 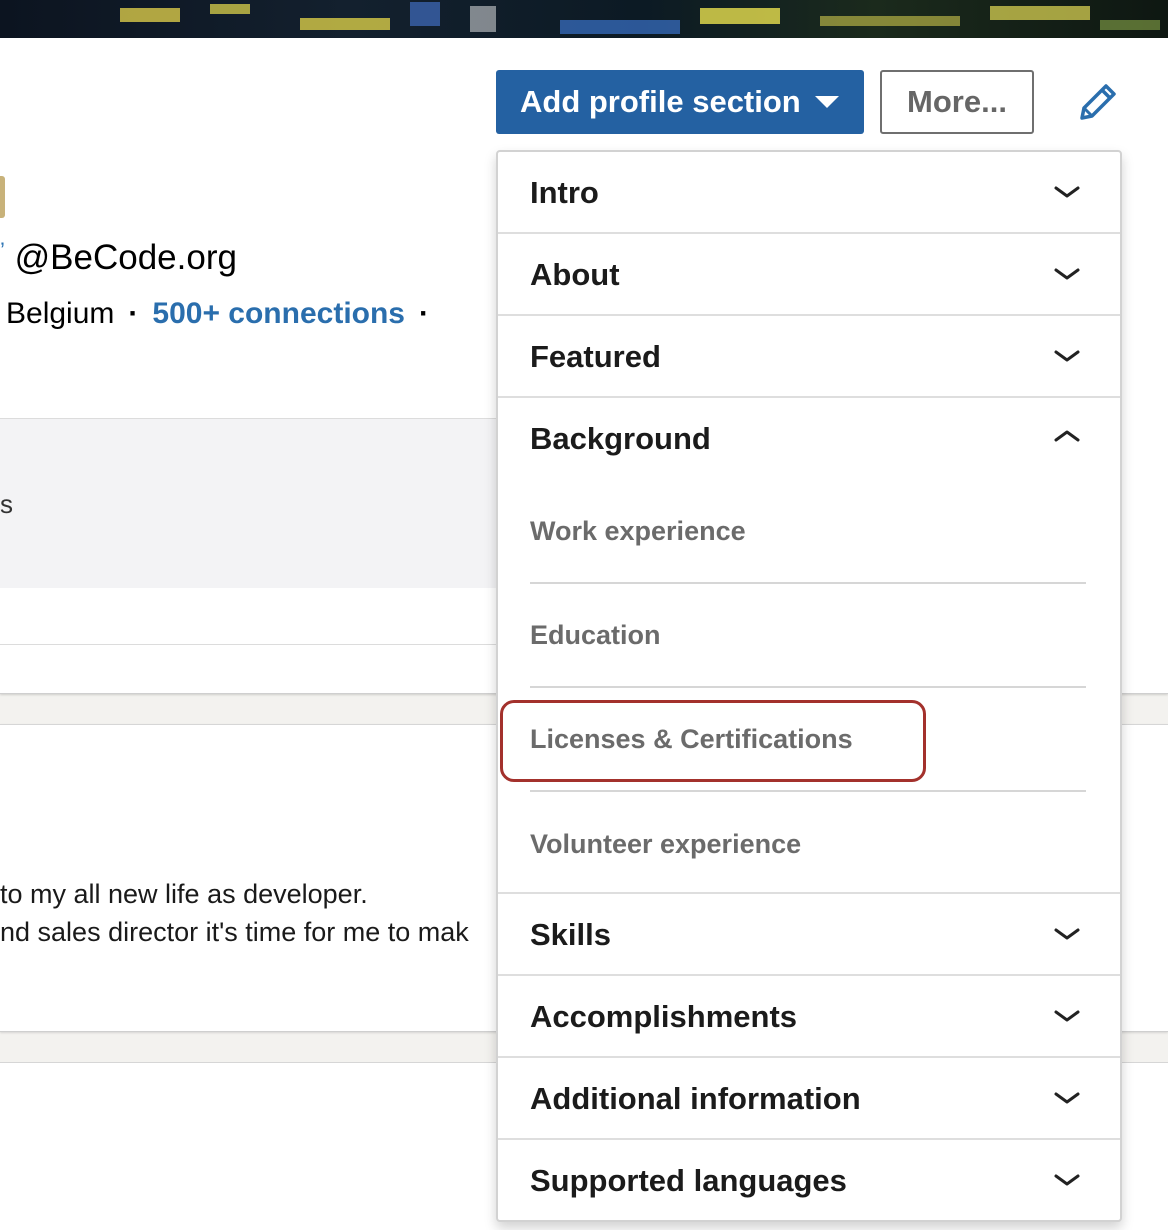 I want to click on item-label: Work experience, so click(x=638, y=530).